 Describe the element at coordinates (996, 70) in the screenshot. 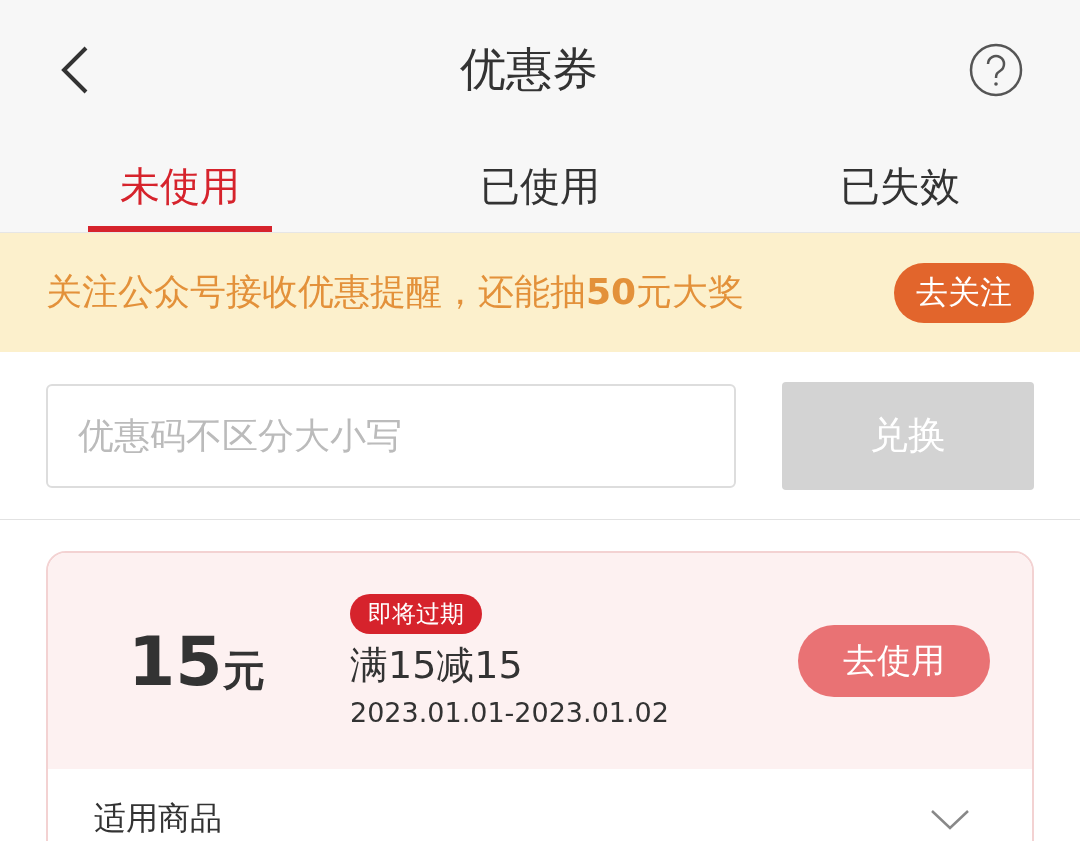

I see `help-icon` at that location.